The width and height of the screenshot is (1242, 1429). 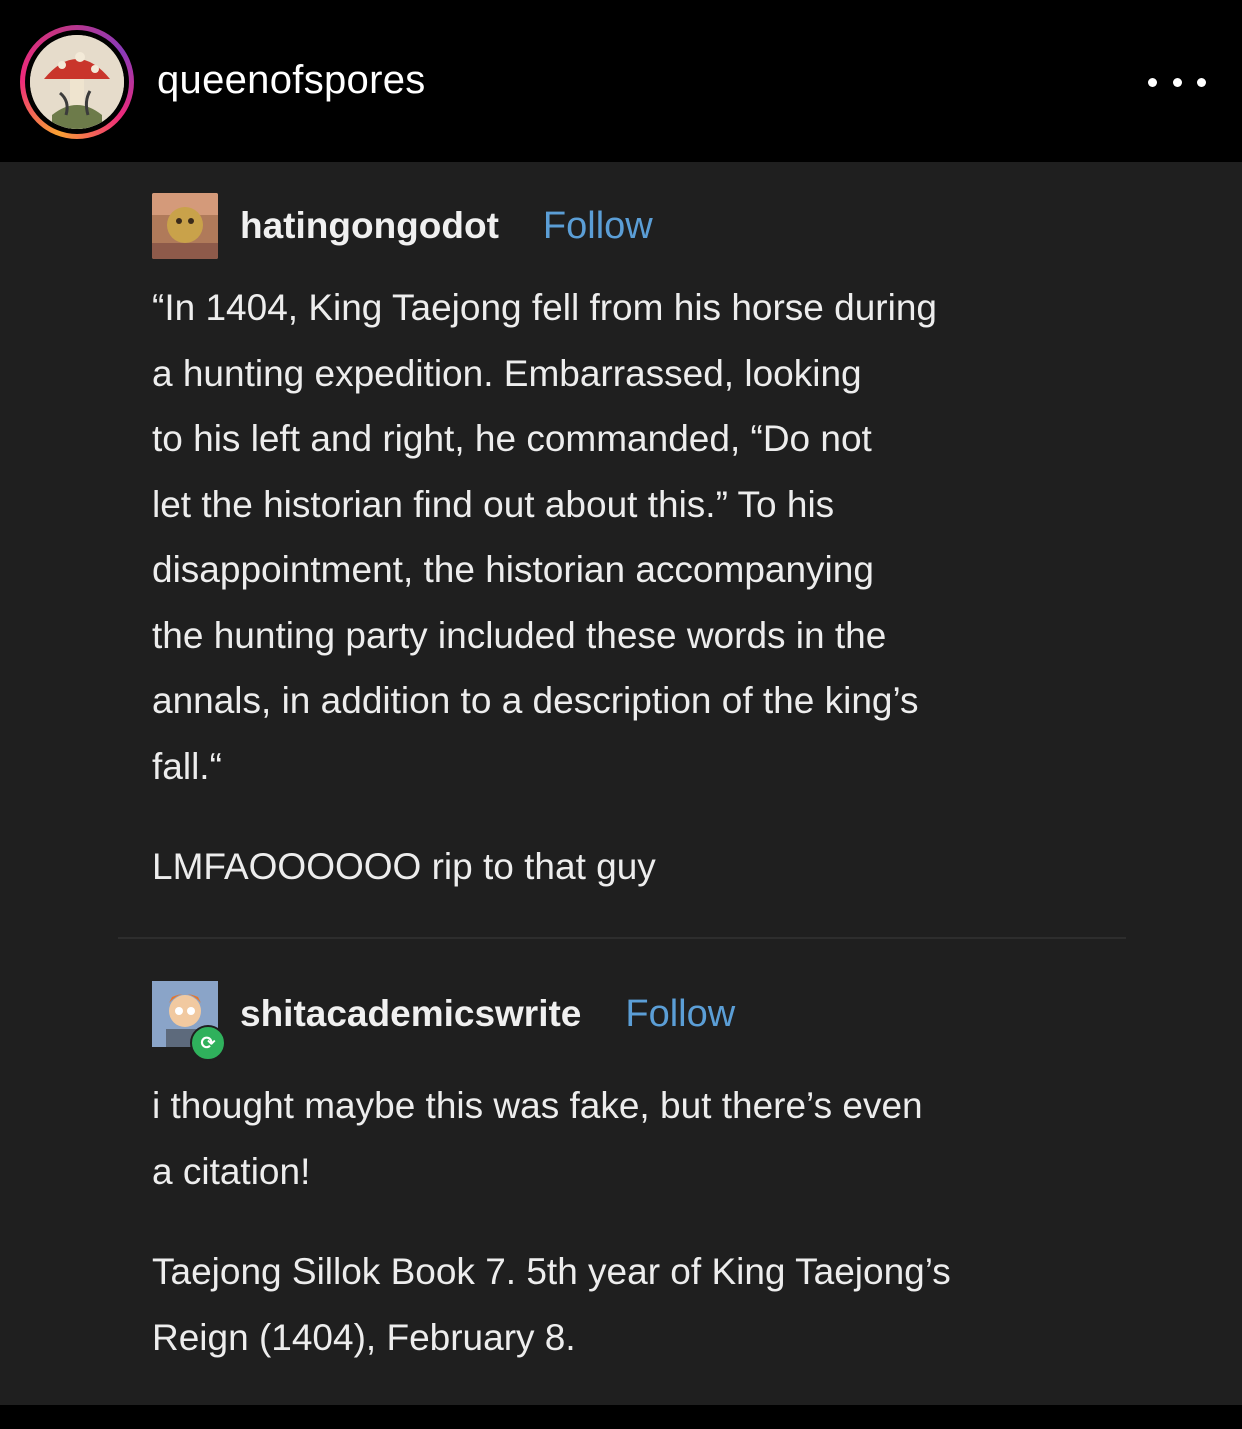 What do you see at coordinates (208, 1043) in the screenshot?
I see `reblog-icon: ⟳` at bounding box center [208, 1043].